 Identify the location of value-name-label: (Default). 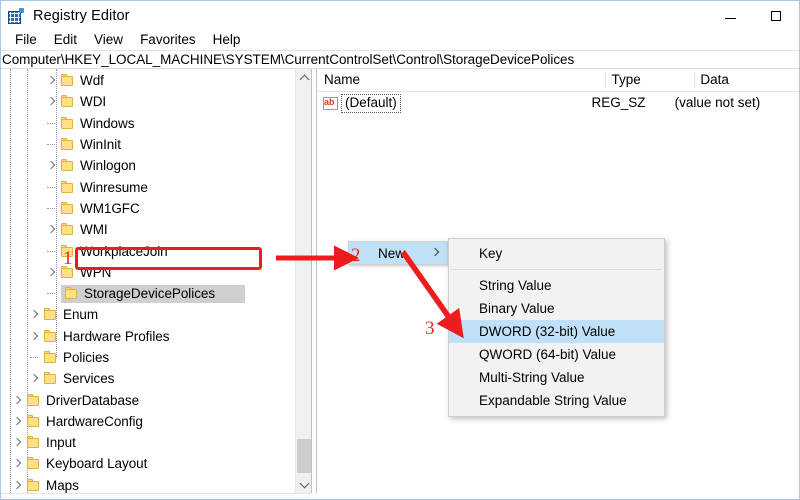
(371, 103).